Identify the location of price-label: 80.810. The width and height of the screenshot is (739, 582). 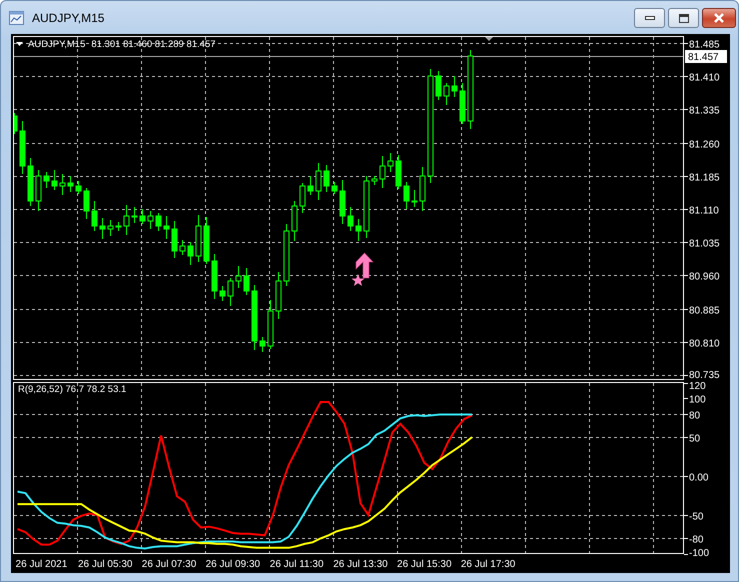
(704, 344).